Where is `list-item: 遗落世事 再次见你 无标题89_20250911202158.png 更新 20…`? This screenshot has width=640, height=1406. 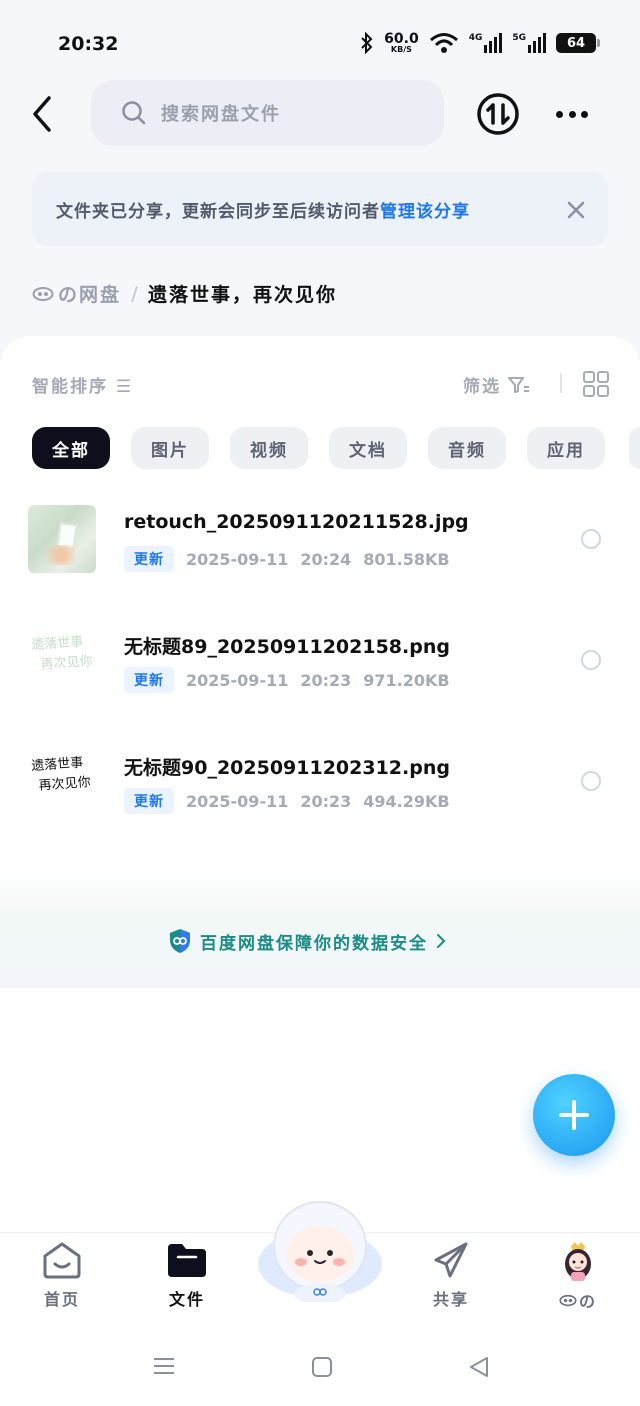
list-item: 遗落世事 再次见你 无标题89_20250911202158.png 更新 20… is located at coordinates (320, 659).